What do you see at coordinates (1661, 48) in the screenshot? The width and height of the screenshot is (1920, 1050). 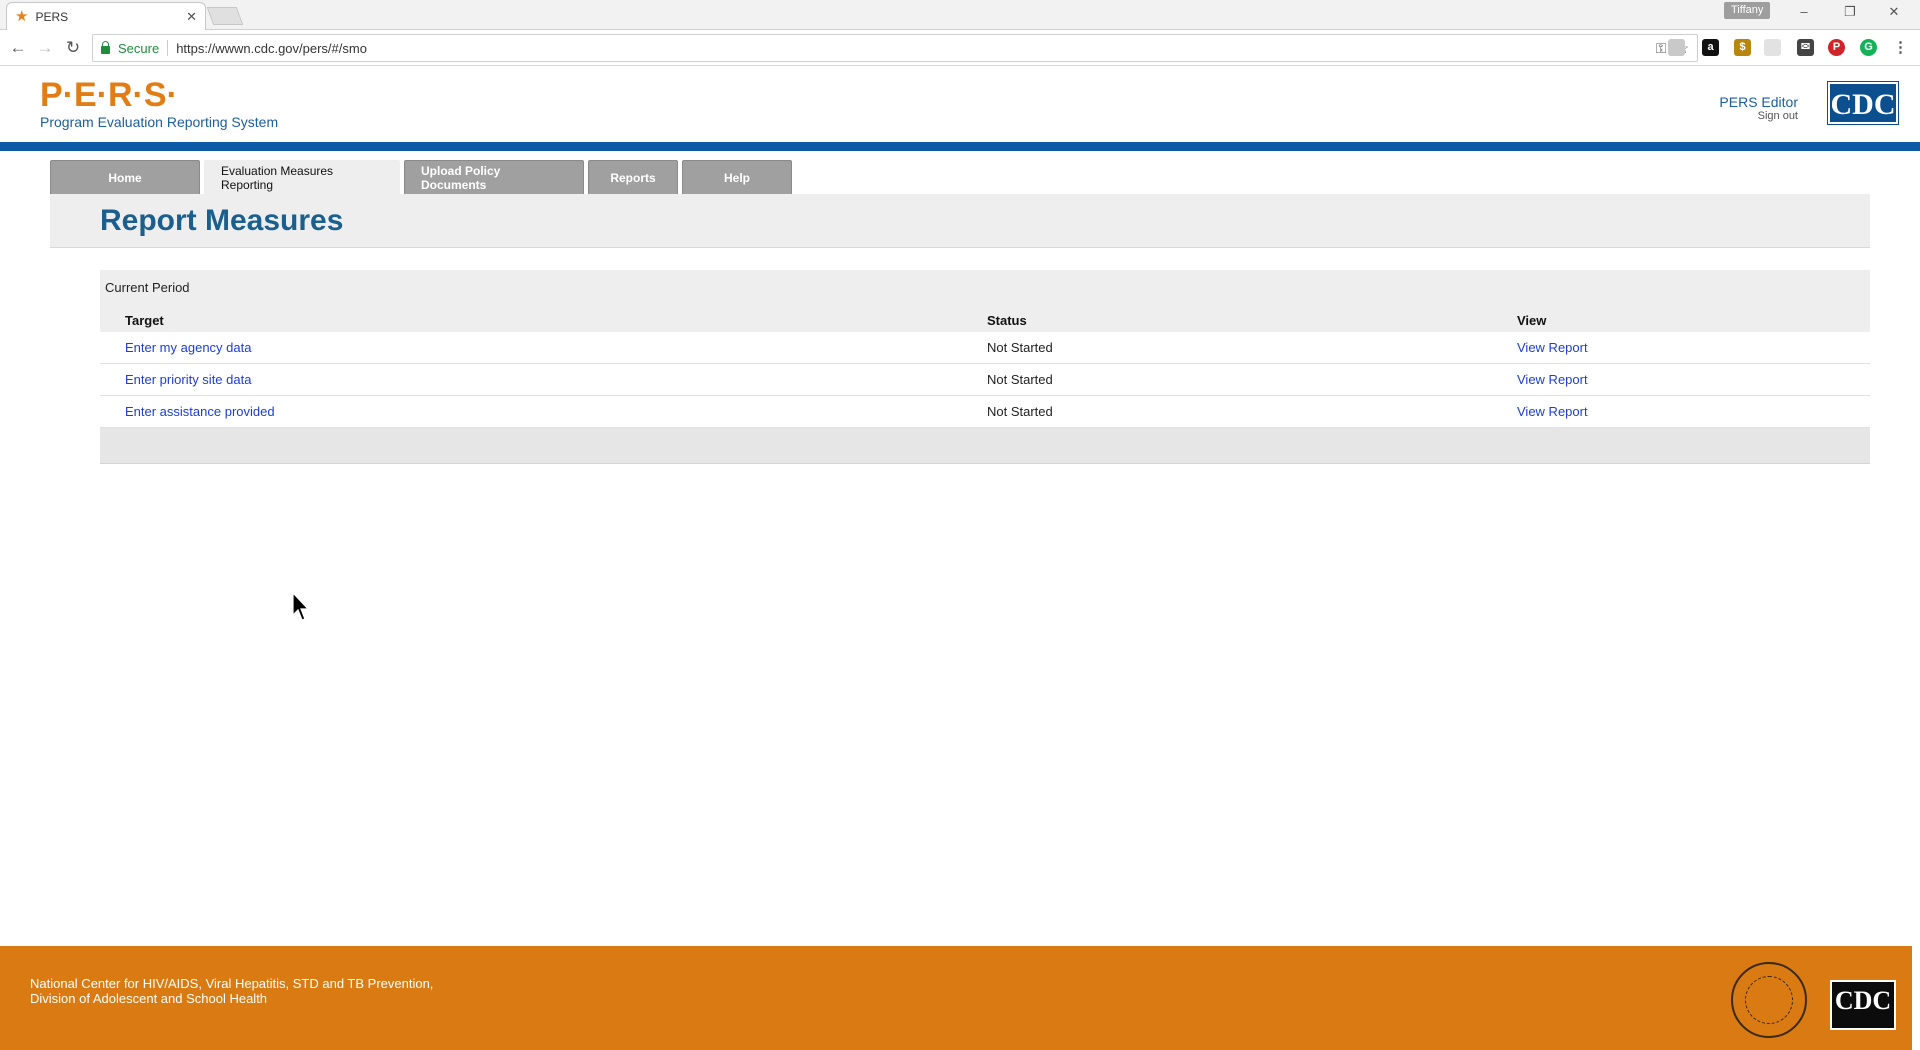 I see `key-icon: ⚿` at bounding box center [1661, 48].